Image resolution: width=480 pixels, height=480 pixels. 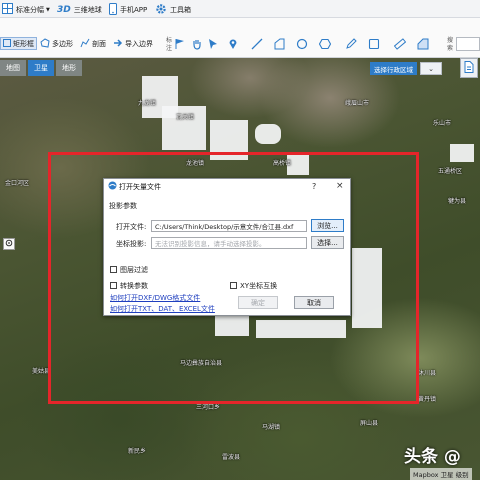 What do you see at coordinates (64, 9) in the screenshot?
I see `globe-icon: 3D` at bounding box center [64, 9].